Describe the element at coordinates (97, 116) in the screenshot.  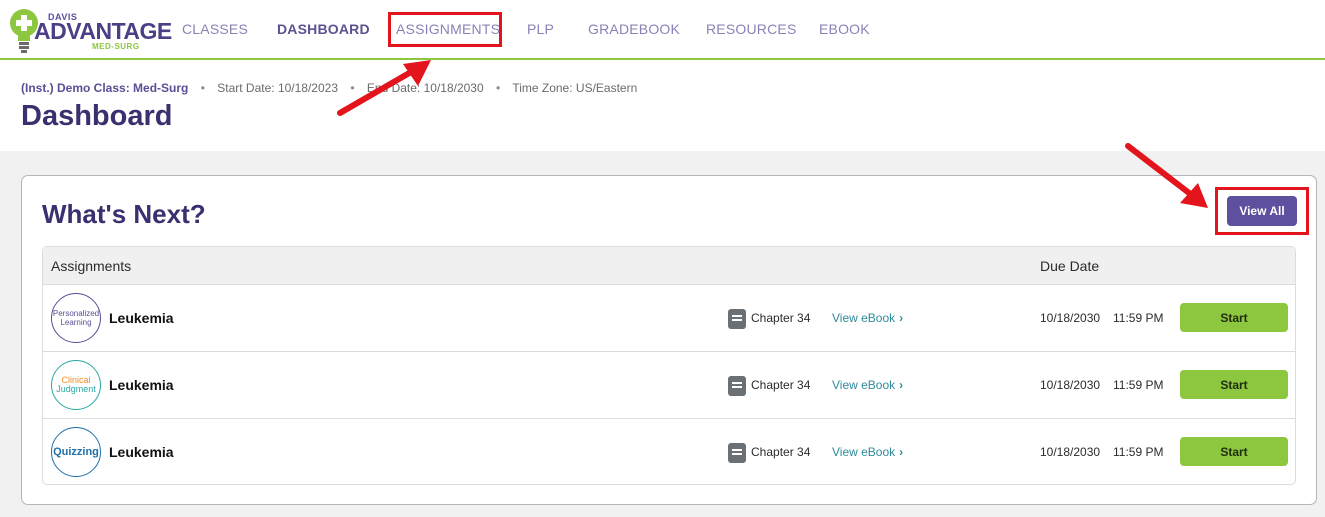
I see `page-title: Dashboard` at that location.